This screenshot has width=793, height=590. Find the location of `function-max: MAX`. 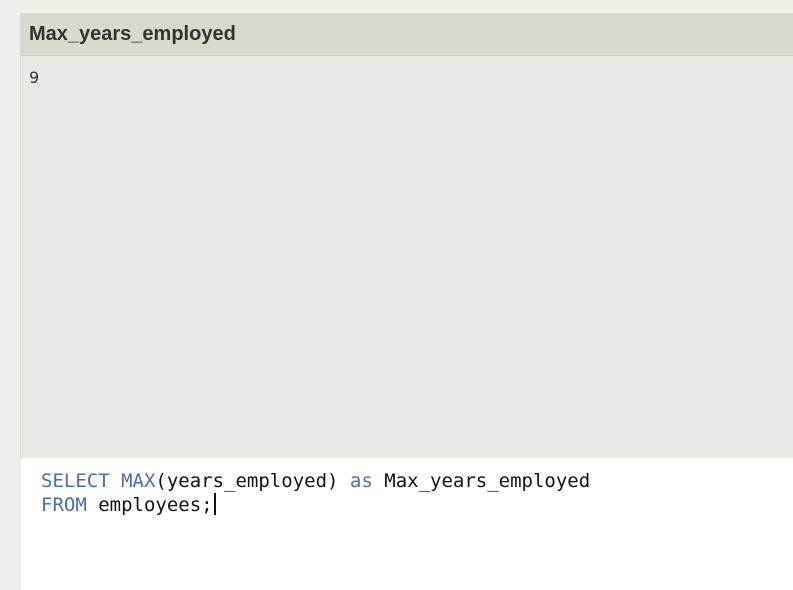

function-max: MAX is located at coordinates (138, 481).